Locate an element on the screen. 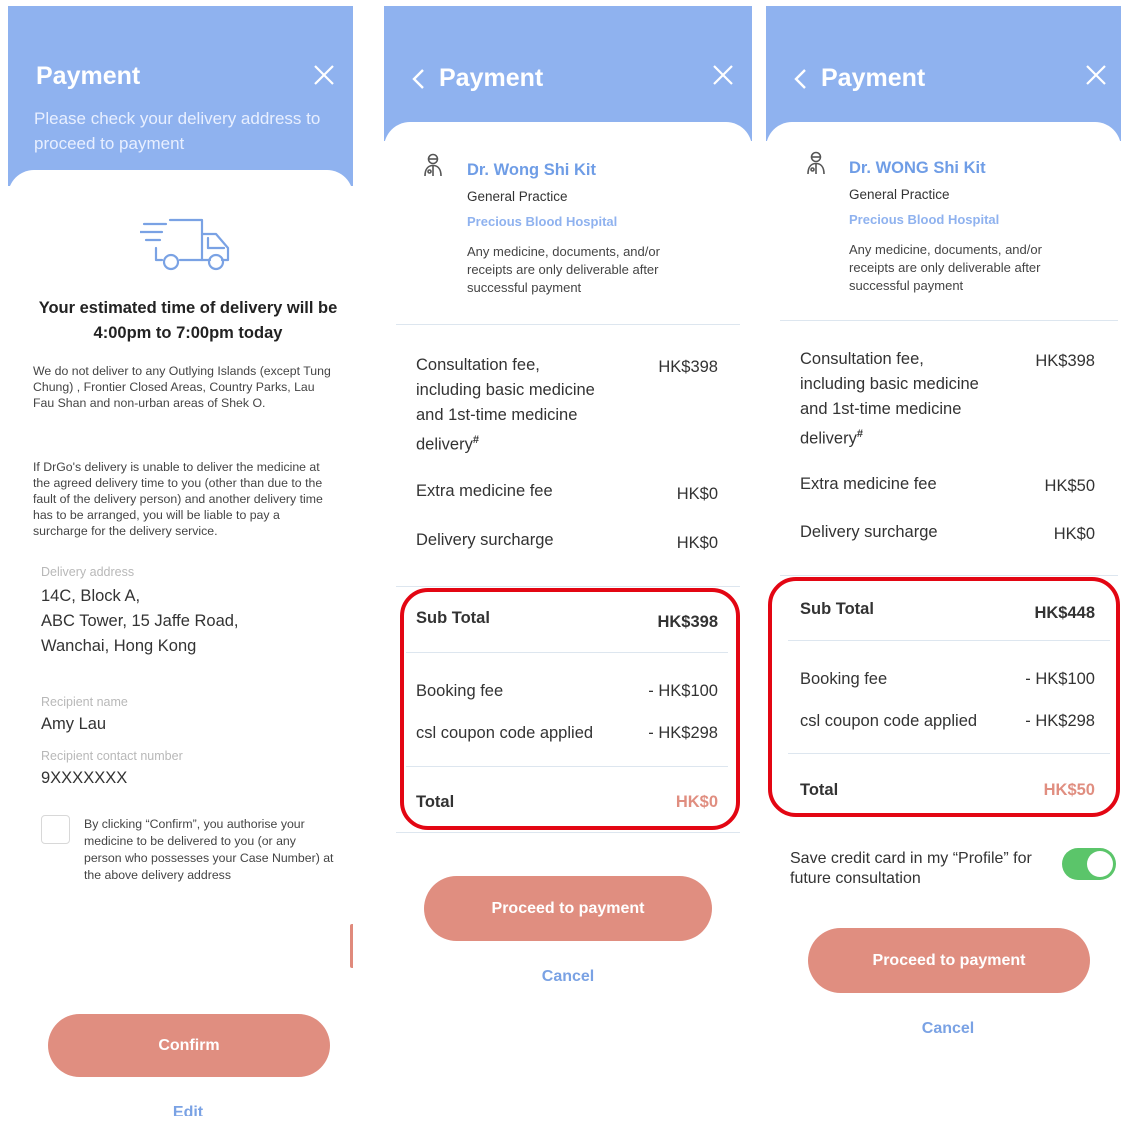 This screenshot has height=1122, width=1121. confirm-button: Confirm is located at coordinates (189, 1045).